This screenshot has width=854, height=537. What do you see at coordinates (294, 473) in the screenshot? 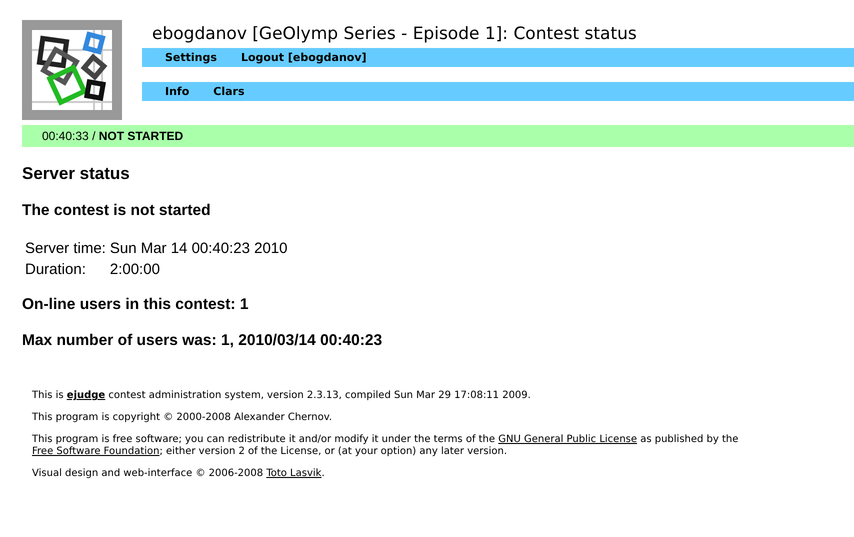
I see `link: Toto Lasvik` at bounding box center [294, 473].